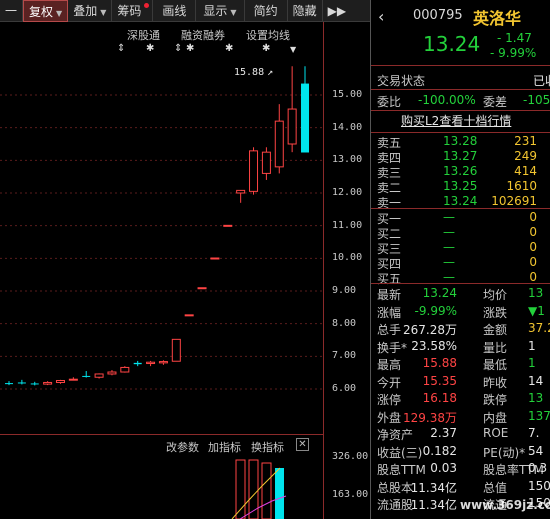  I want to click on stock-name: 英洛华, so click(497, 18).